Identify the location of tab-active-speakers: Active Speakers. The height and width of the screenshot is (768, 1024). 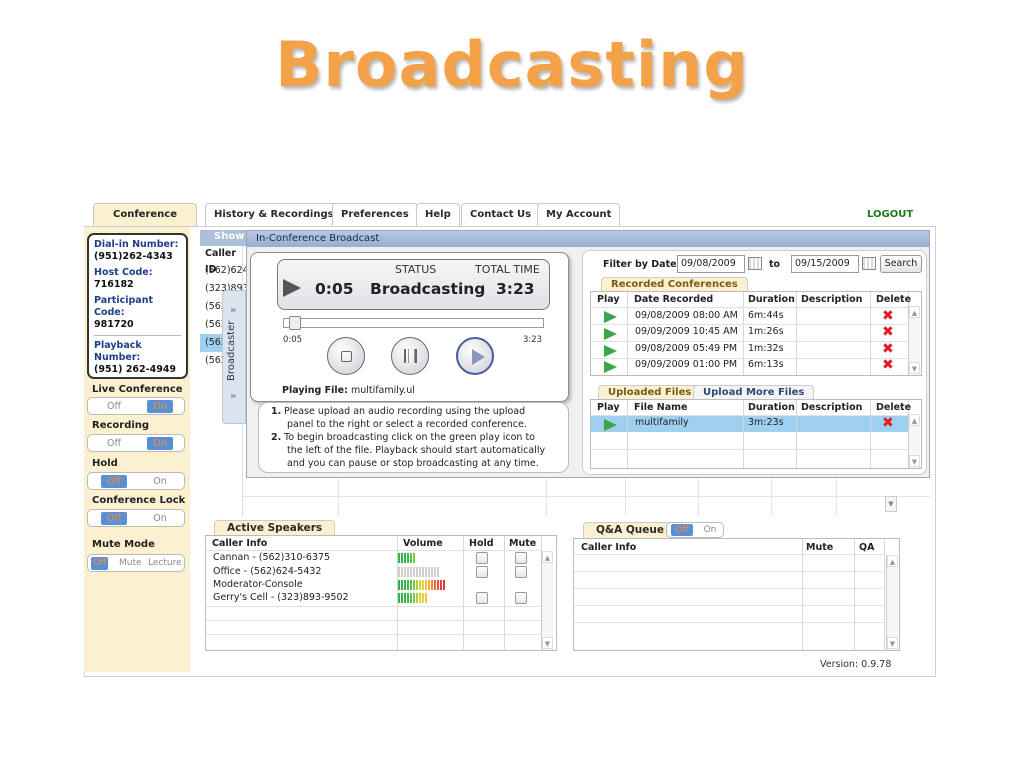
(275, 528).